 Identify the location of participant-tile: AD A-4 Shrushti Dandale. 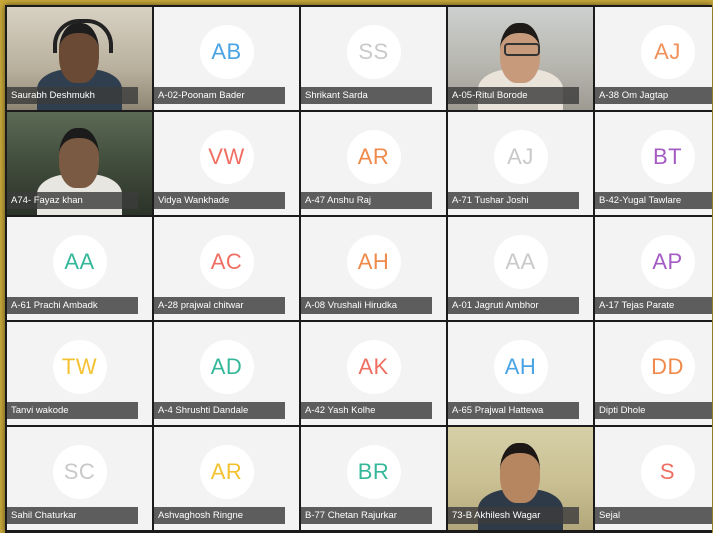
(226, 373).